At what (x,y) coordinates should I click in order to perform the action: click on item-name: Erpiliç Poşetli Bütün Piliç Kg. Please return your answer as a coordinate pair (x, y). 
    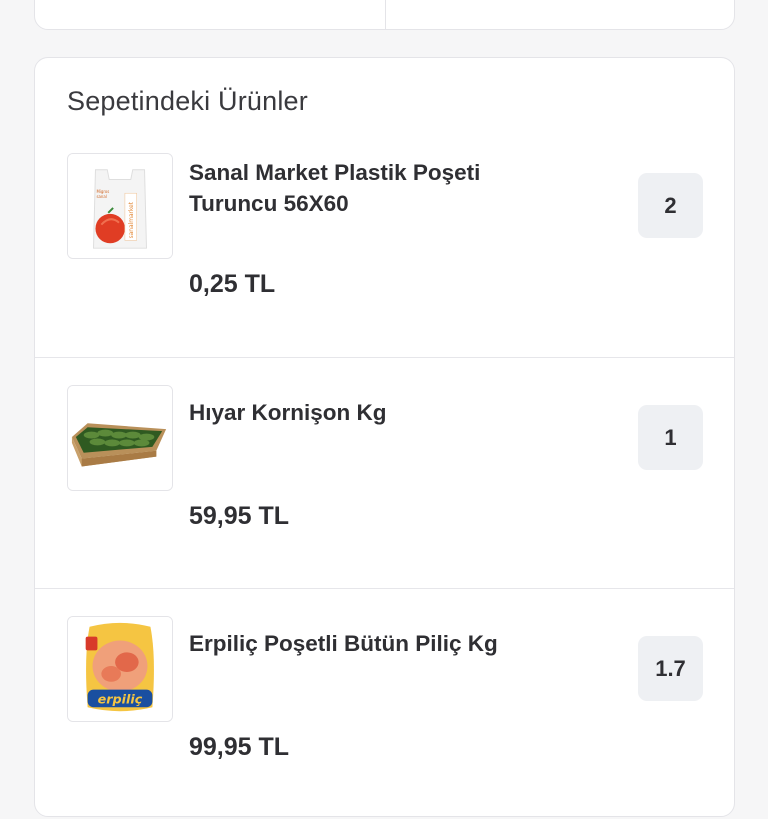
    Looking at the image, I should click on (343, 643).